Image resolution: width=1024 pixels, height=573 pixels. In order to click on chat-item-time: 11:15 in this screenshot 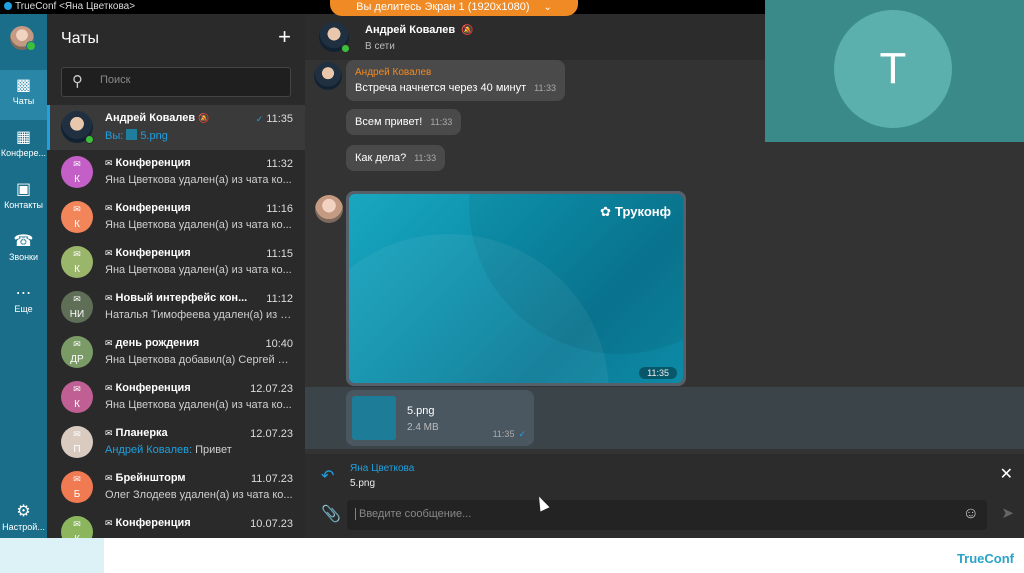, I will do `click(279, 254)`.